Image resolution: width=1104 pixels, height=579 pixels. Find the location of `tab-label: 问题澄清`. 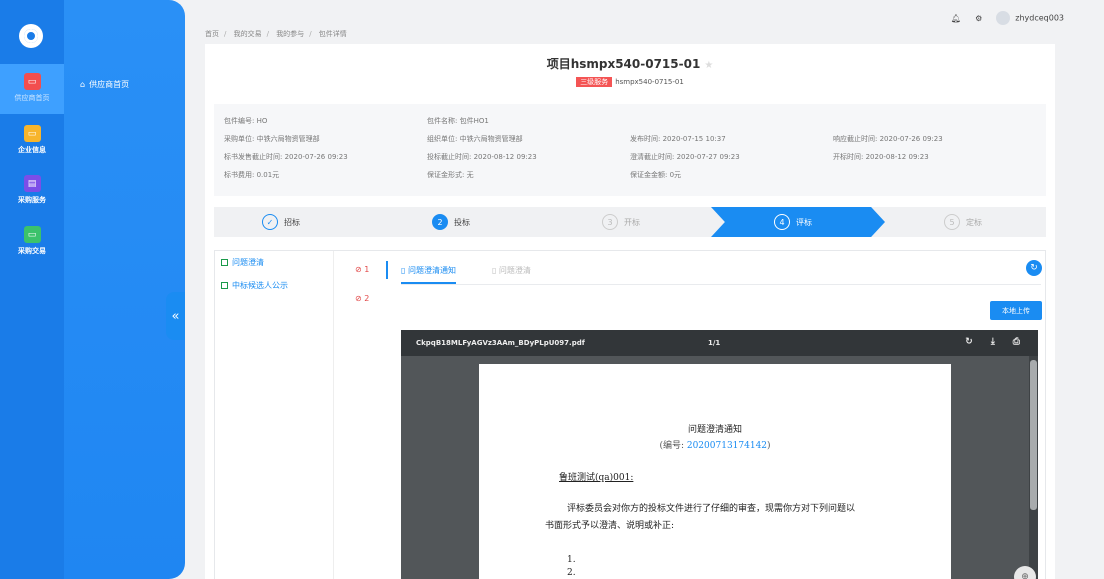

tab-label: 问题澄清 is located at coordinates (514, 270).